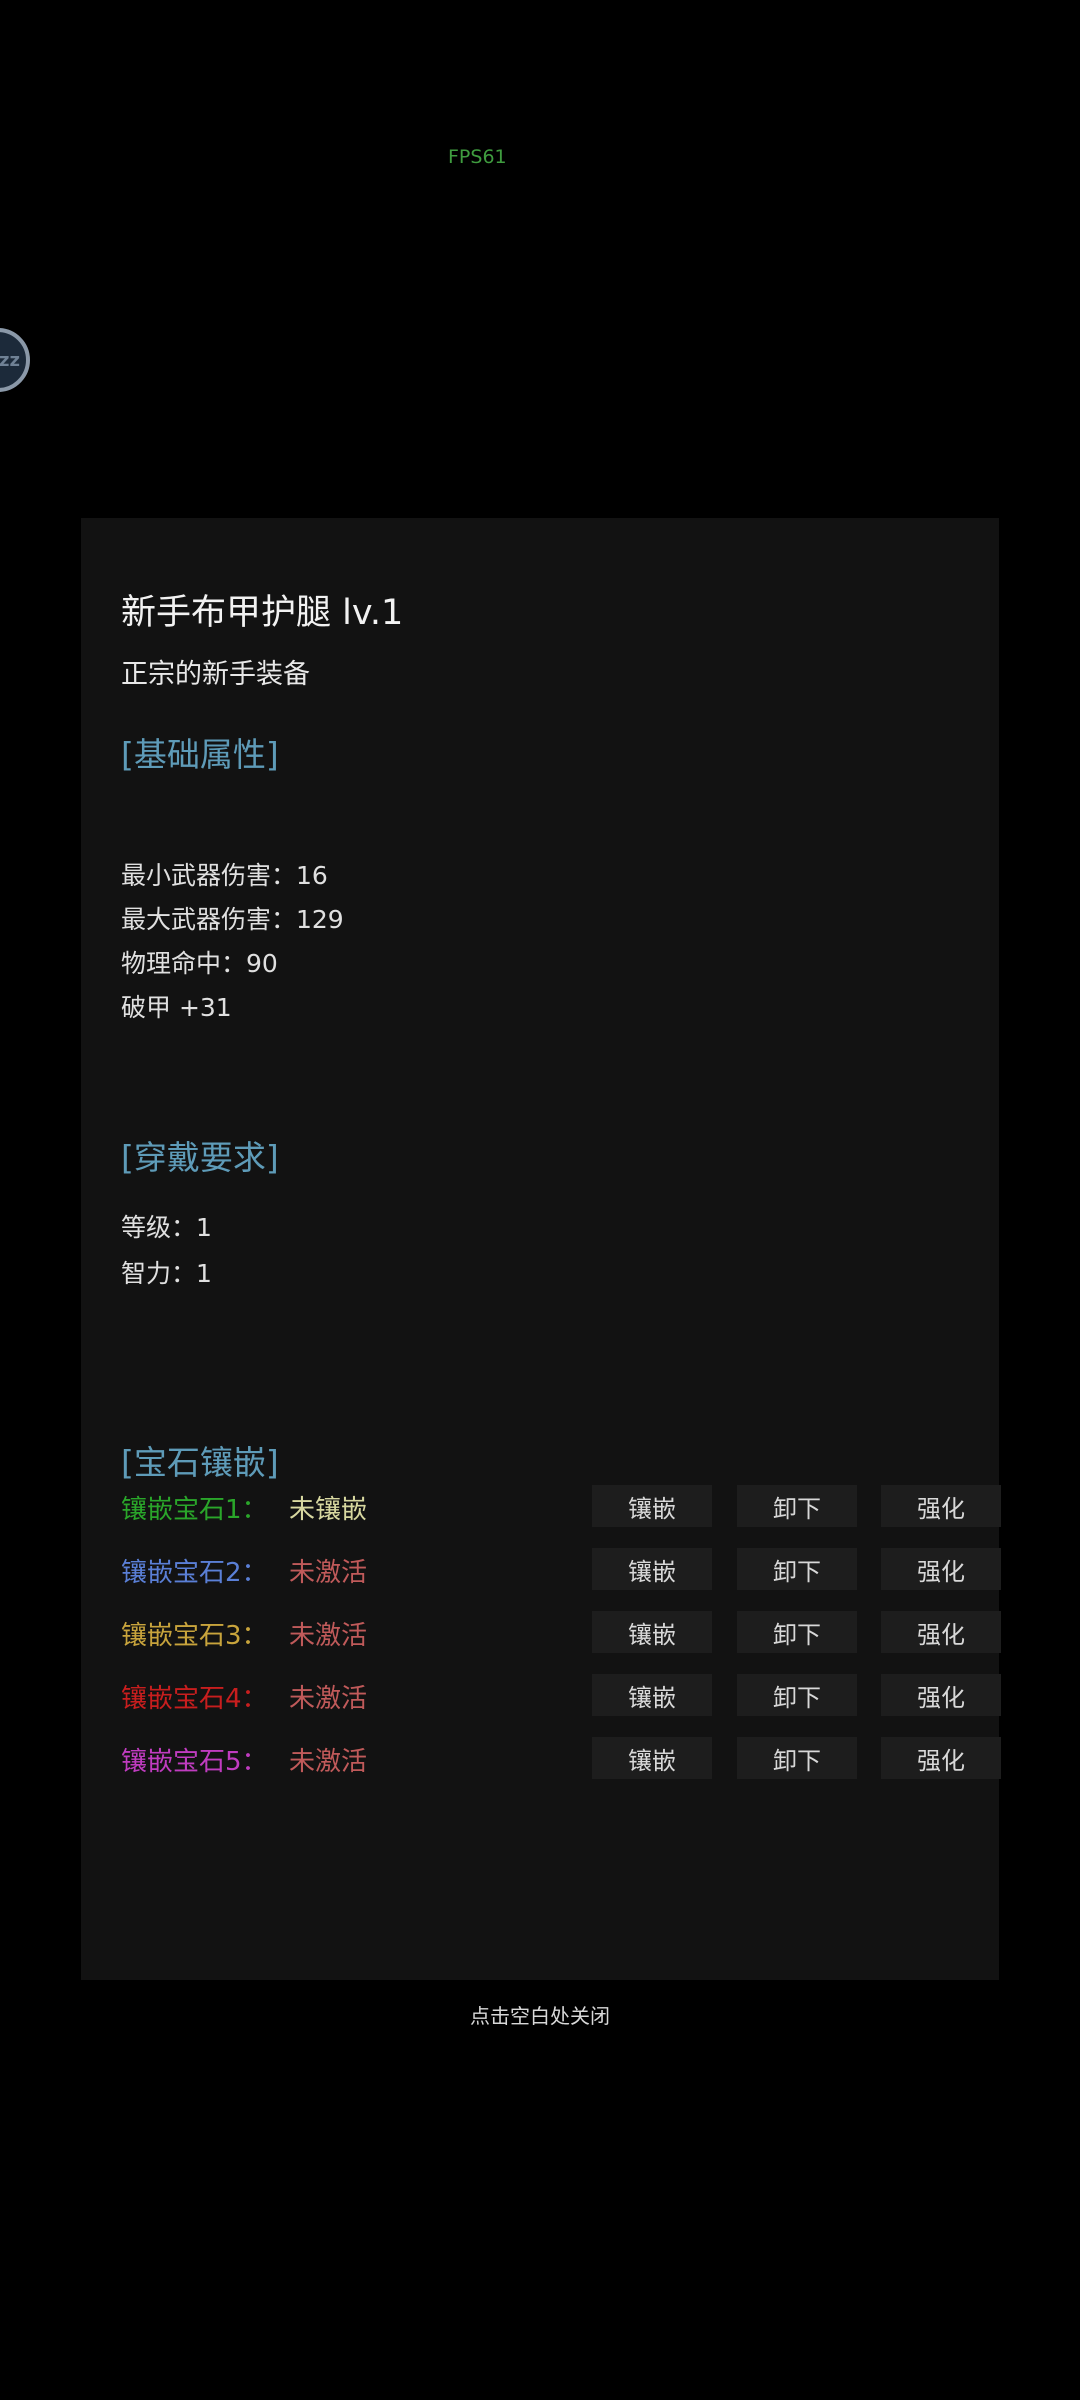  I want to click on gem-slot-row: 镶嵌宝石2： 未激活 镶嵌 卸下 强化, so click(561, 1569).